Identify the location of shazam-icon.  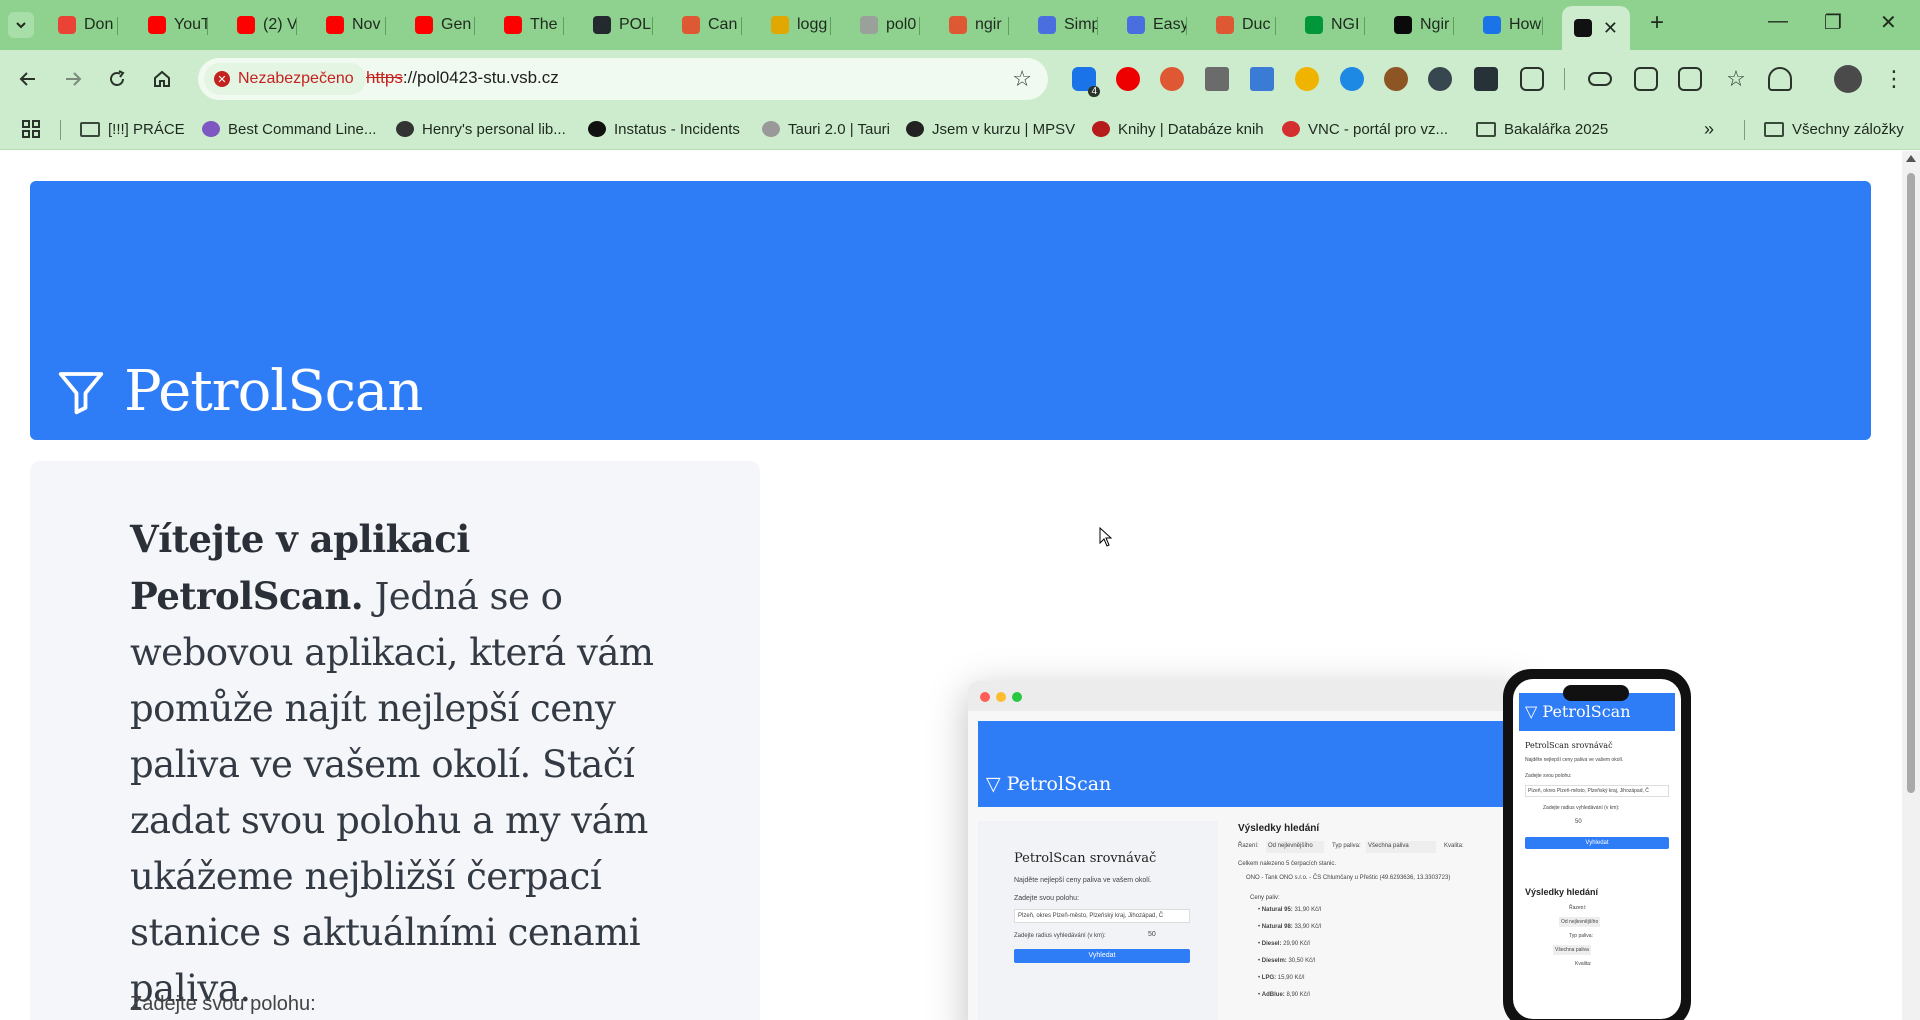
(1352, 79).